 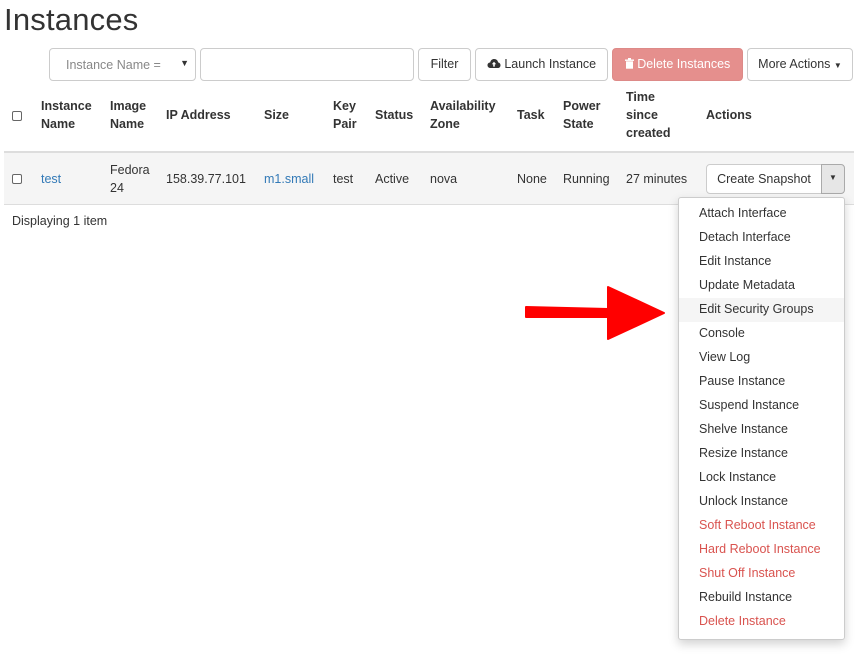 I want to click on more-actions-label: More Actions, so click(x=794, y=64).